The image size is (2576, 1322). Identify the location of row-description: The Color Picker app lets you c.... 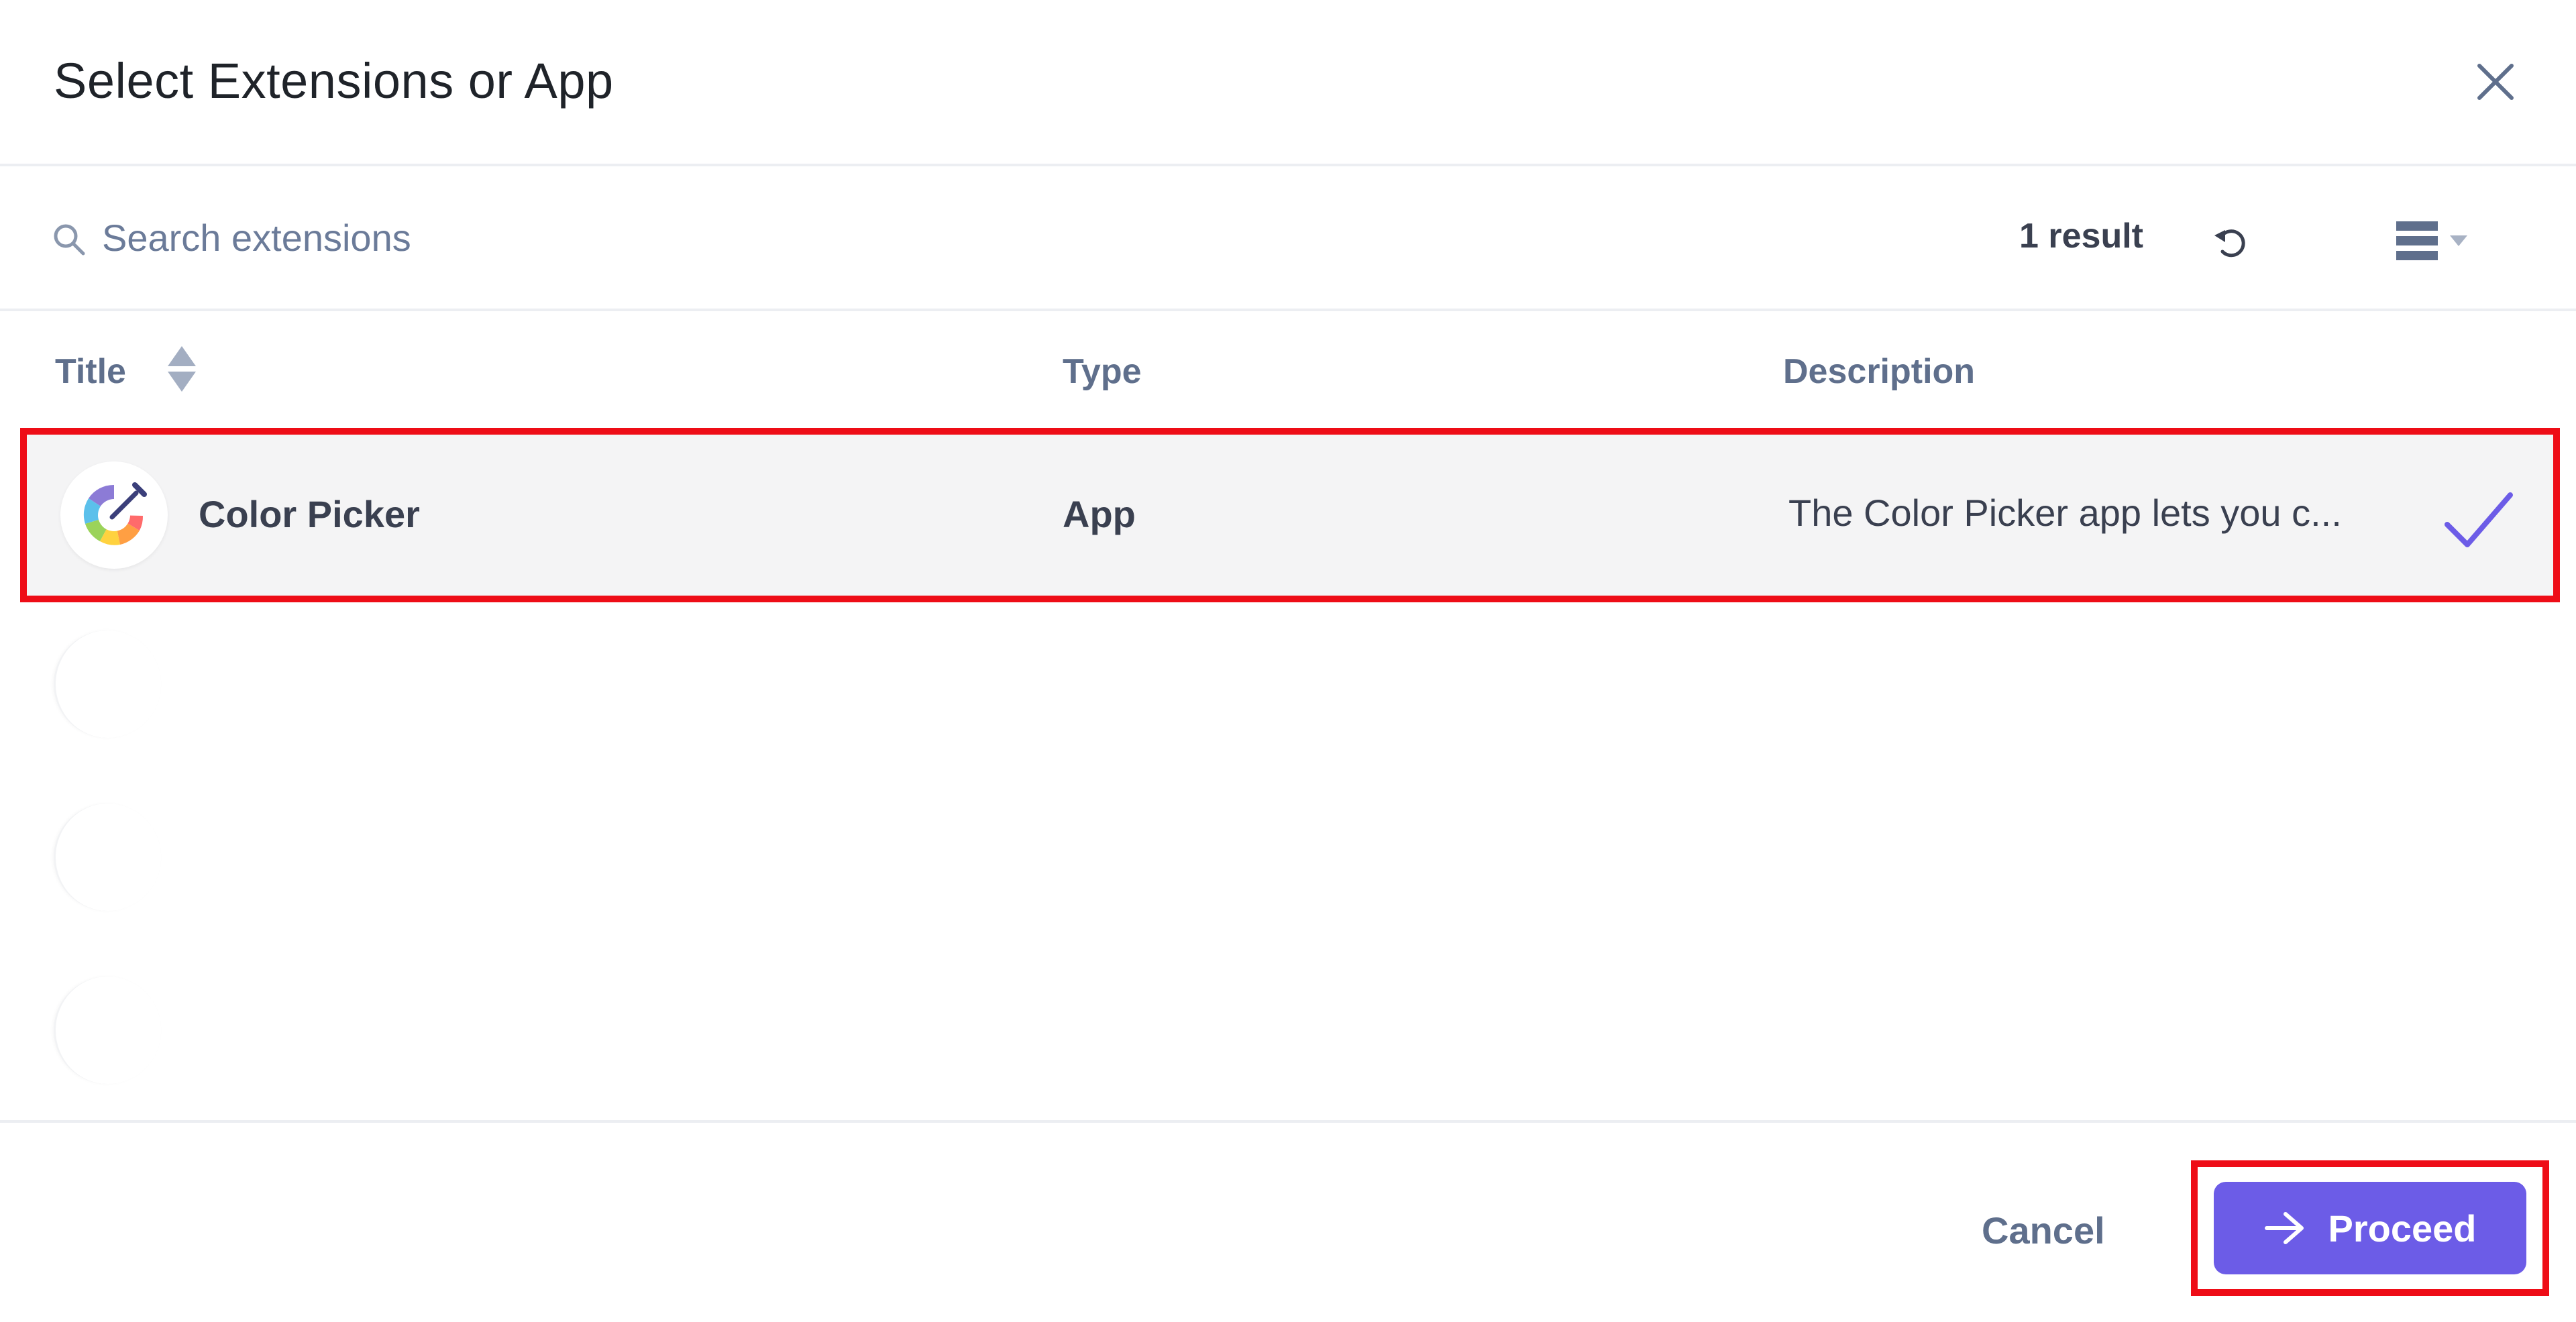
(2065, 513).